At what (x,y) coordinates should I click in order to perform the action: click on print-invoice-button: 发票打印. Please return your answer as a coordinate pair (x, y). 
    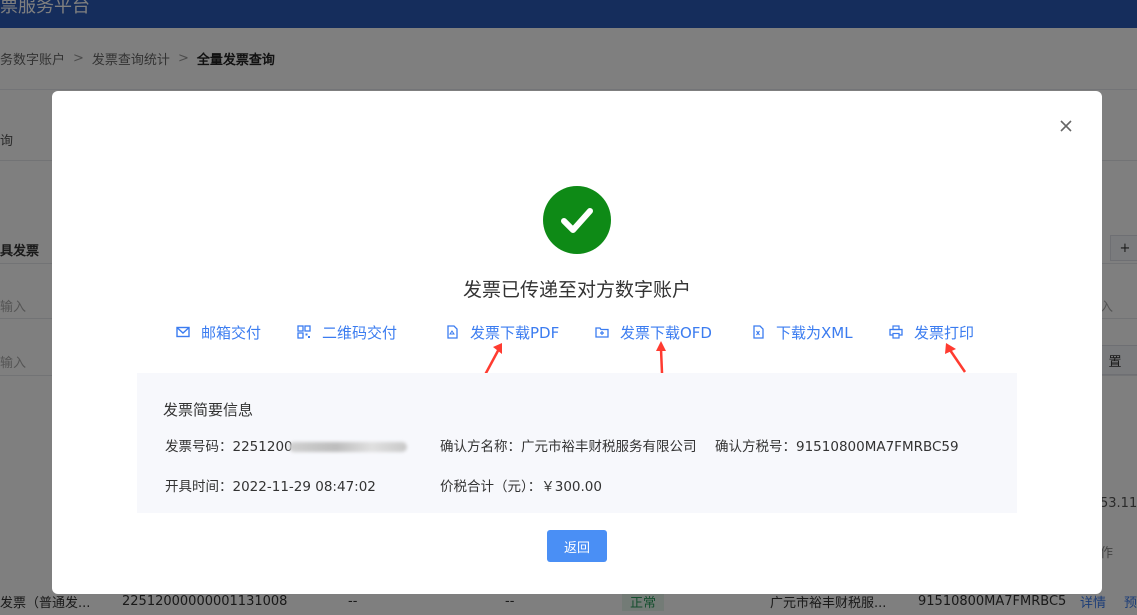
    Looking at the image, I should click on (931, 332).